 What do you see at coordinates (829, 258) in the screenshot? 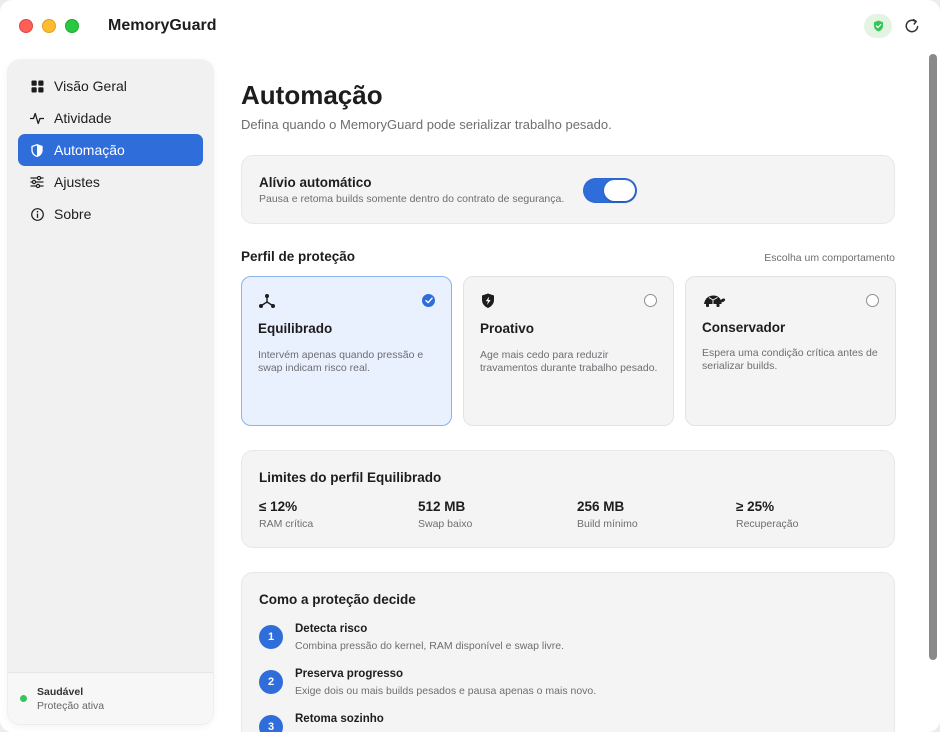
I see `profile-section-hint: Escolha um comportamento` at bounding box center [829, 258].